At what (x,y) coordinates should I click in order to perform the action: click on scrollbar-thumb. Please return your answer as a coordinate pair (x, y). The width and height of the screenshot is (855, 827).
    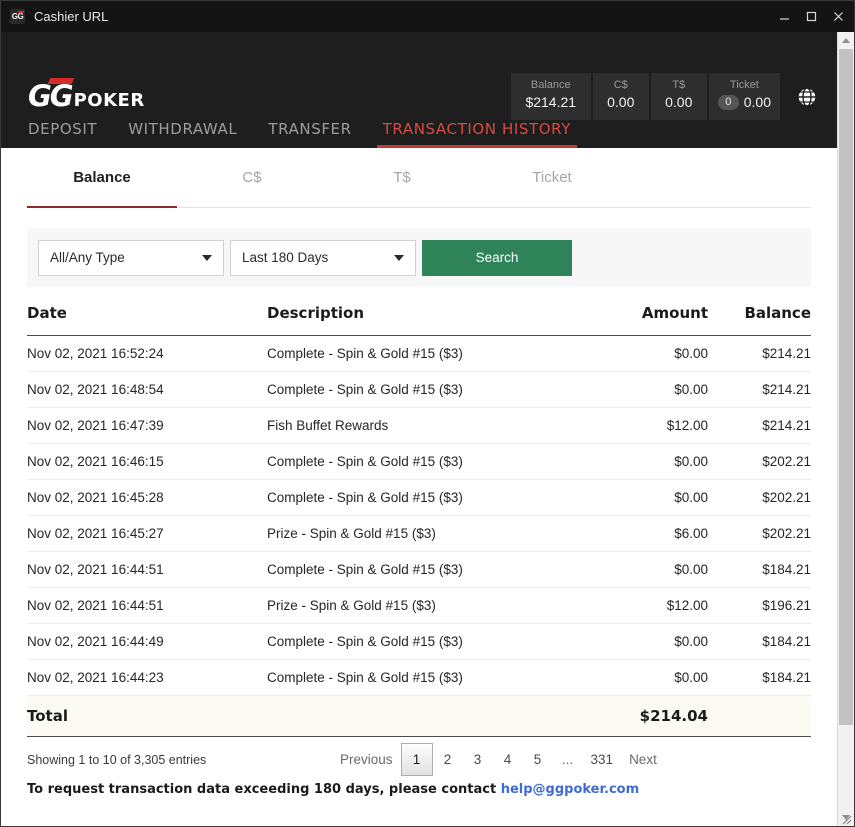
    Looking at the image, I should click on (845, 387).